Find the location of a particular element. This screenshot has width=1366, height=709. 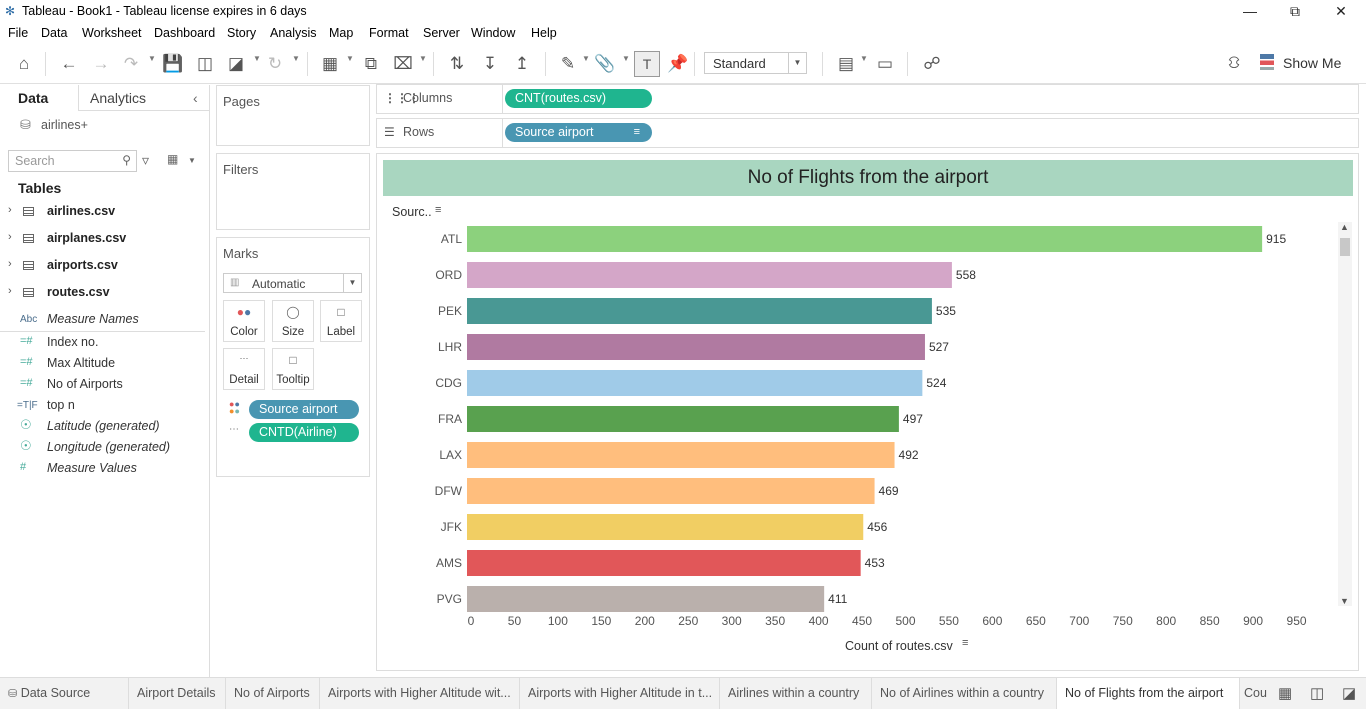

columns-pill: CNT(routes.csv) is located at coordinates (578, 98).